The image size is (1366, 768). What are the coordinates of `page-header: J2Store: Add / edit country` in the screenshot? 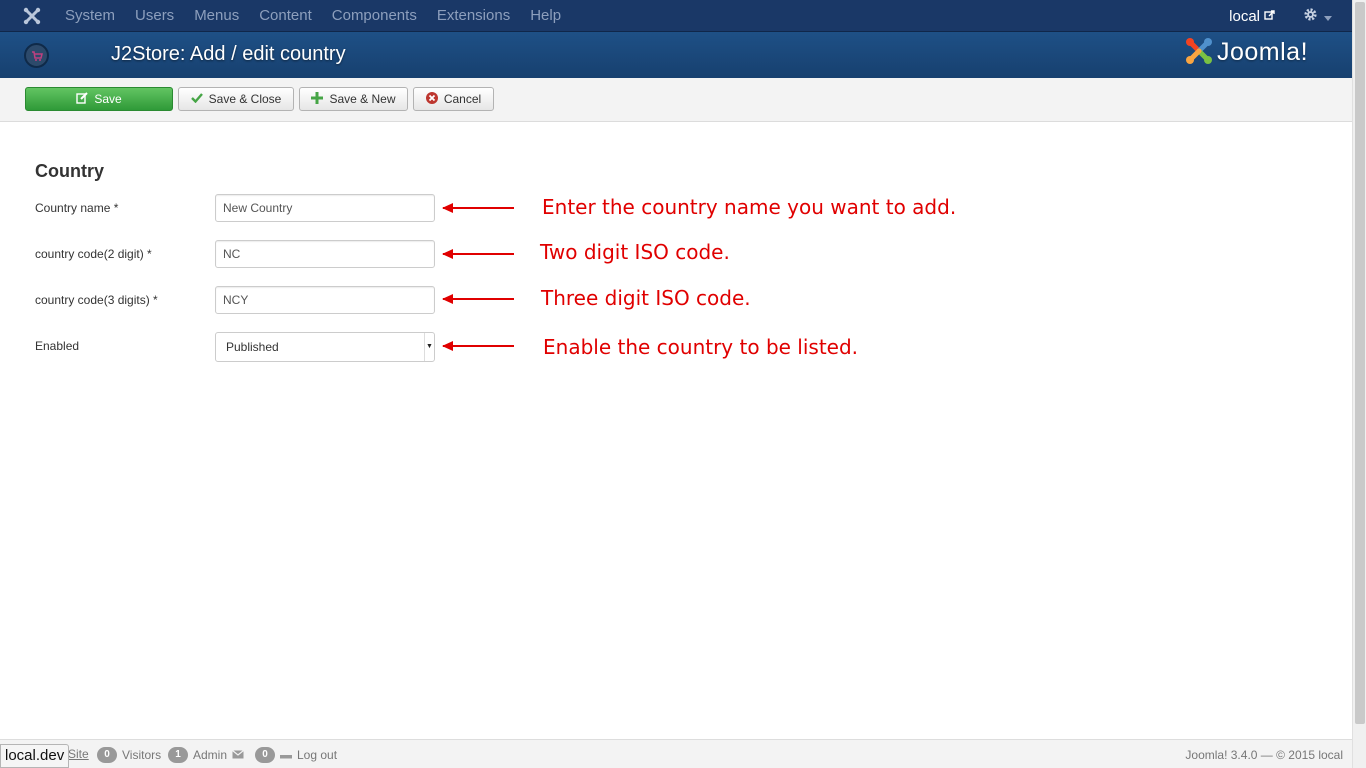 It's located at (676, 55).